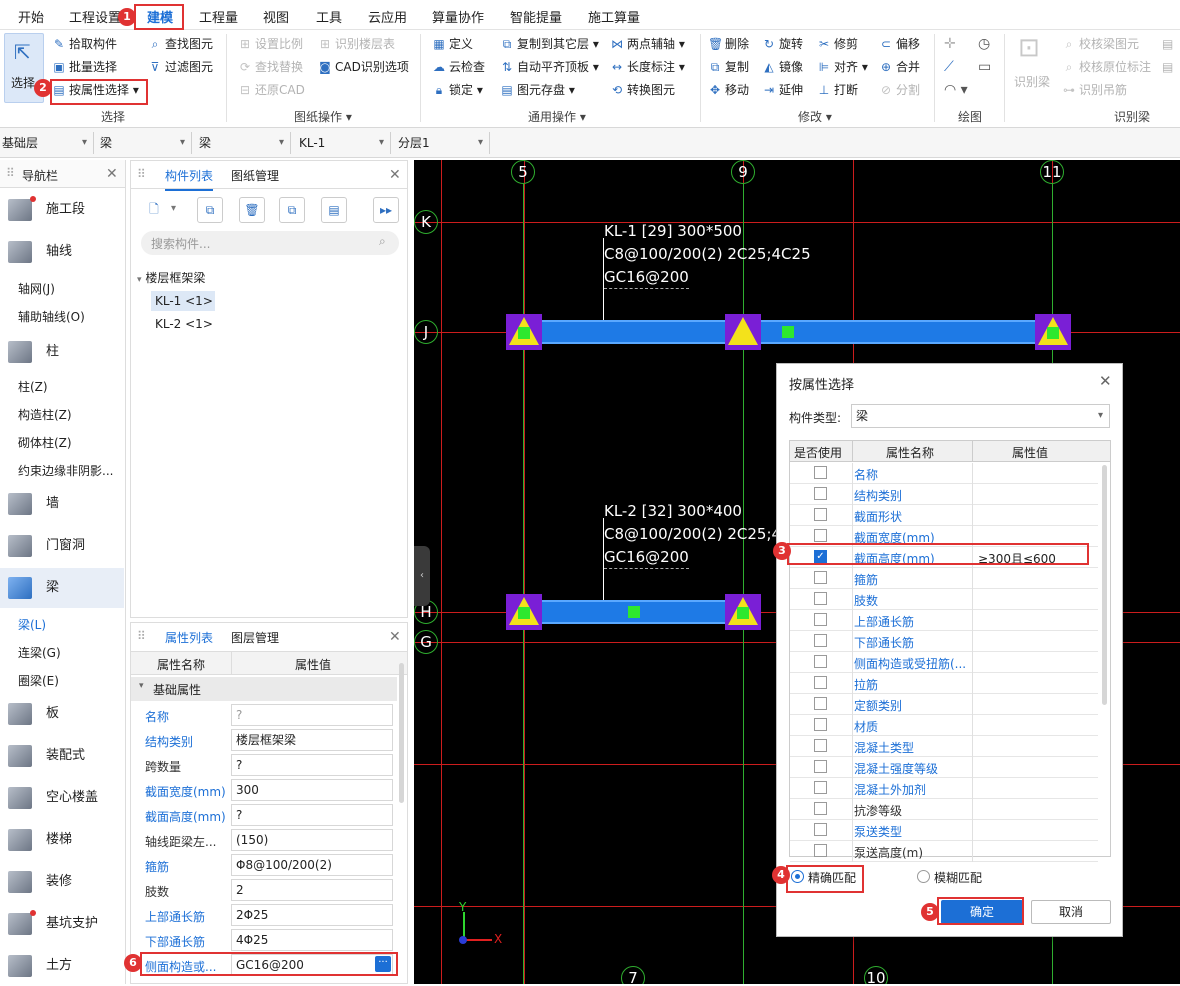 Image resolution: width=1180 pixels, height=986 pixels. I want to click on menu-quantity: 工程量, so click(218, 16).